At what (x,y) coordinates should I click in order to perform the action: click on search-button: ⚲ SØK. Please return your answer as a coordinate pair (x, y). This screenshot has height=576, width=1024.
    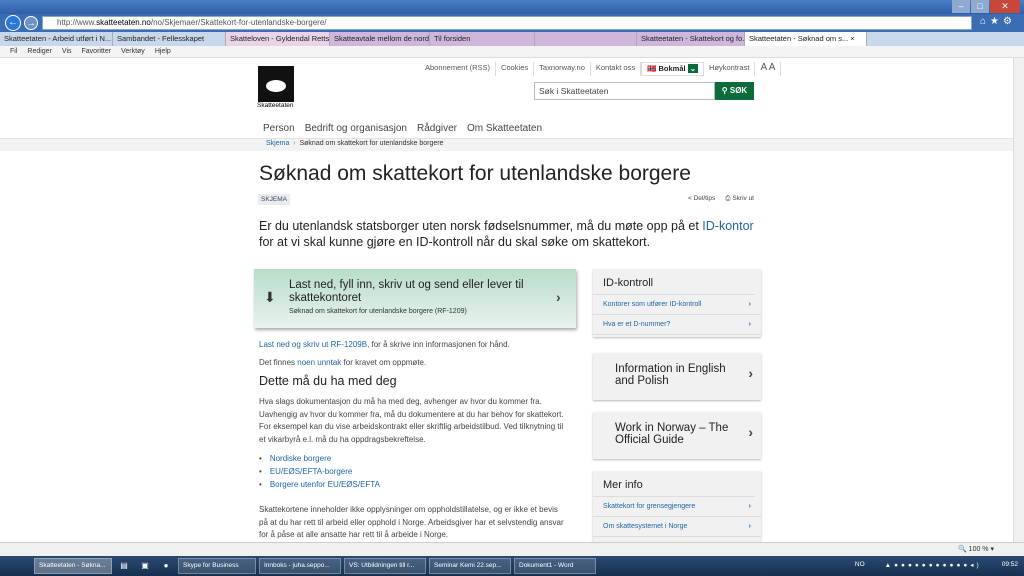
    Looking at the image, I should click on (734, 91).